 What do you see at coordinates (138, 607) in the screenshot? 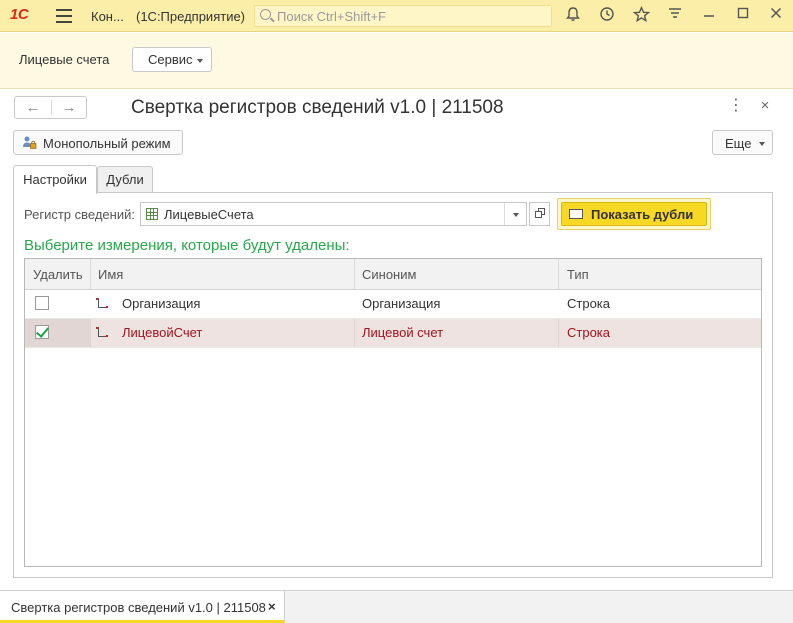
I see `open-window-tab-label: Свертка регистров сведений v1.0 | 211508` at bounding box center [138, 607].